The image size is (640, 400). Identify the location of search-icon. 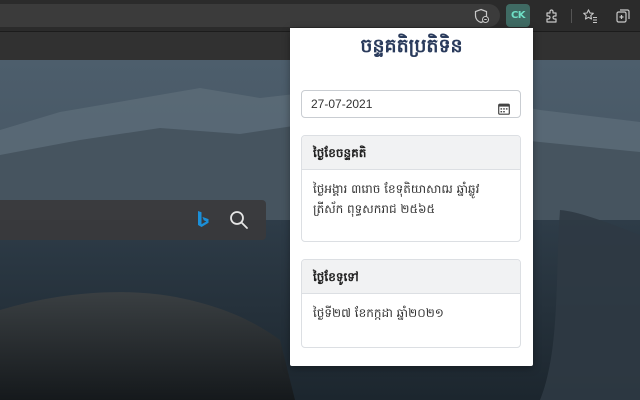
(239, 220).